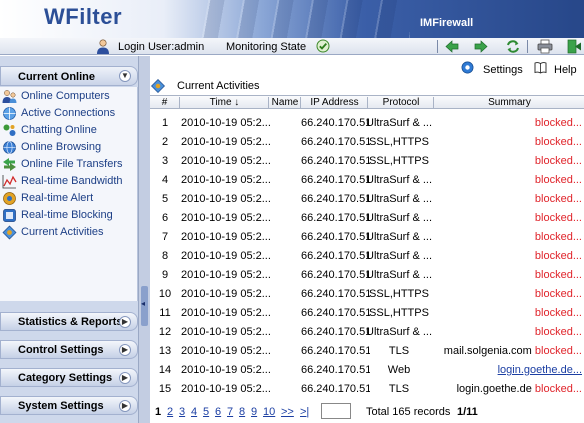 The image size is (584, 423). I want to click on alert-icon, so click(9, 198).